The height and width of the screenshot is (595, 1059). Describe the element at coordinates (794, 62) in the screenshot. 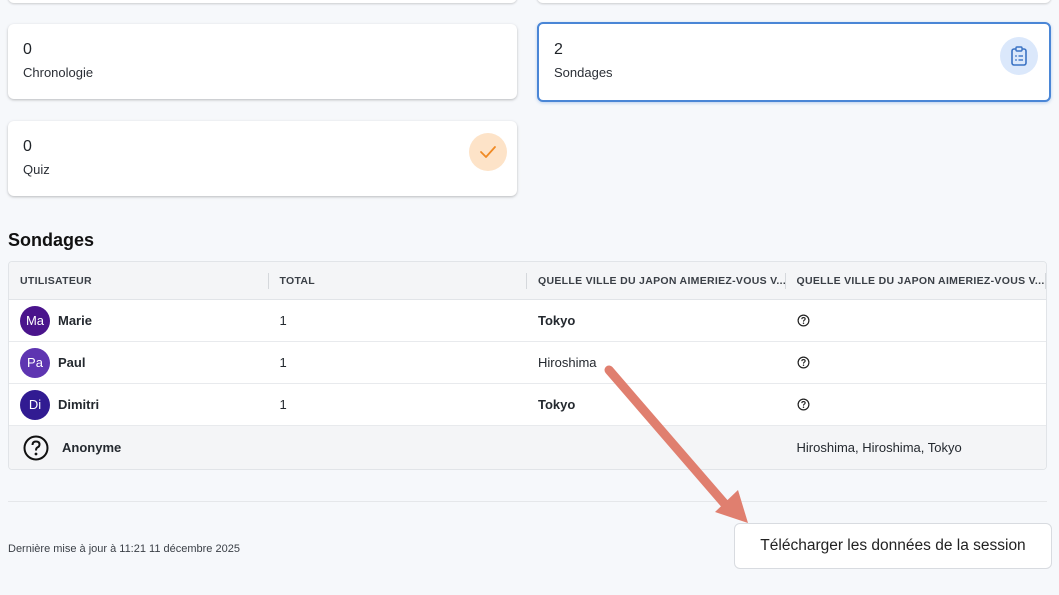

I see `stat-card-sondages: 2 Sondages` at that location.